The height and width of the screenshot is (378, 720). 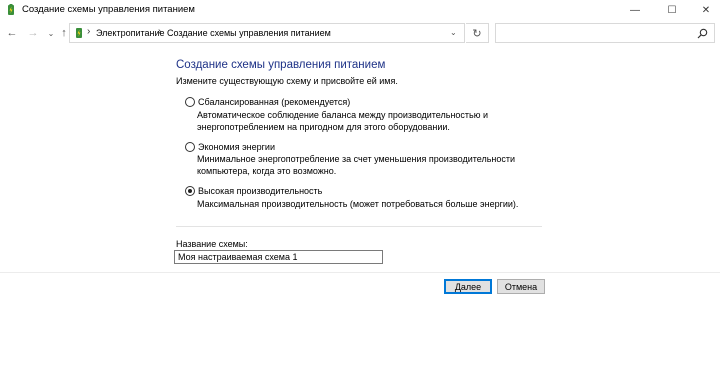 What do you see at coordinates (130, 33) in the screenshot?
I see `breadcrumb-item-power-options: Электропитание` at bounding box center [130, 33].